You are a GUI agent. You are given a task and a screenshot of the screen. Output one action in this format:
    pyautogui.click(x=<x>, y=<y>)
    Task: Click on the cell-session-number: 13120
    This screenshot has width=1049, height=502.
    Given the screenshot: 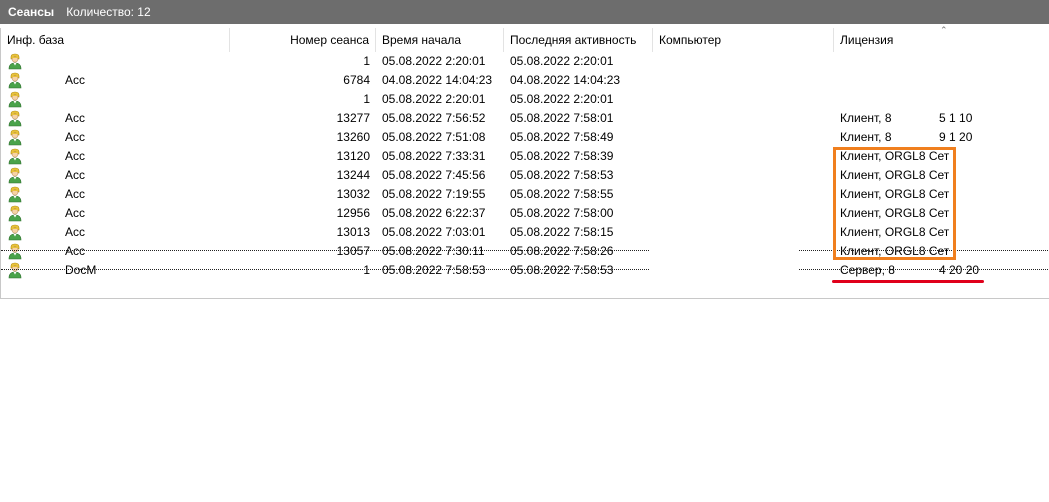 What is the action you would take?
    pyautogui.click(x=353, y=156)
    